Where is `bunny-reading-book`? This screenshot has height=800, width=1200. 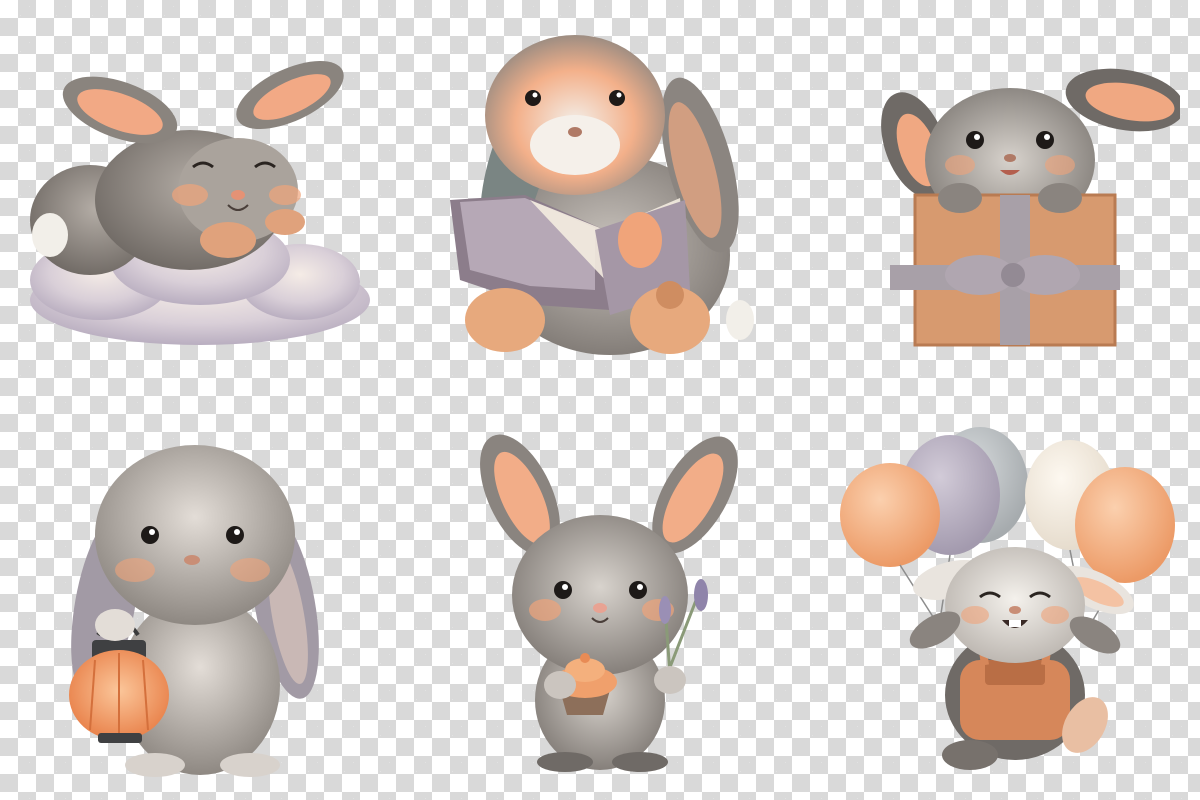 bunny-reading-book is located at coordinates (600, 190).